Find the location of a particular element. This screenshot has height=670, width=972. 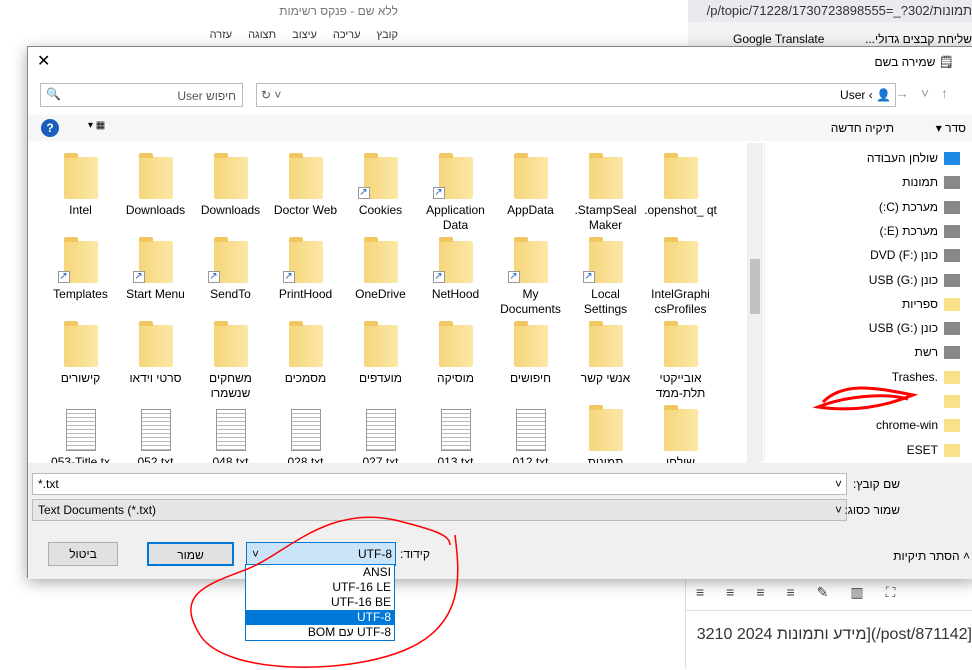

nav-item: ESET is located at coordinates (933, 450).